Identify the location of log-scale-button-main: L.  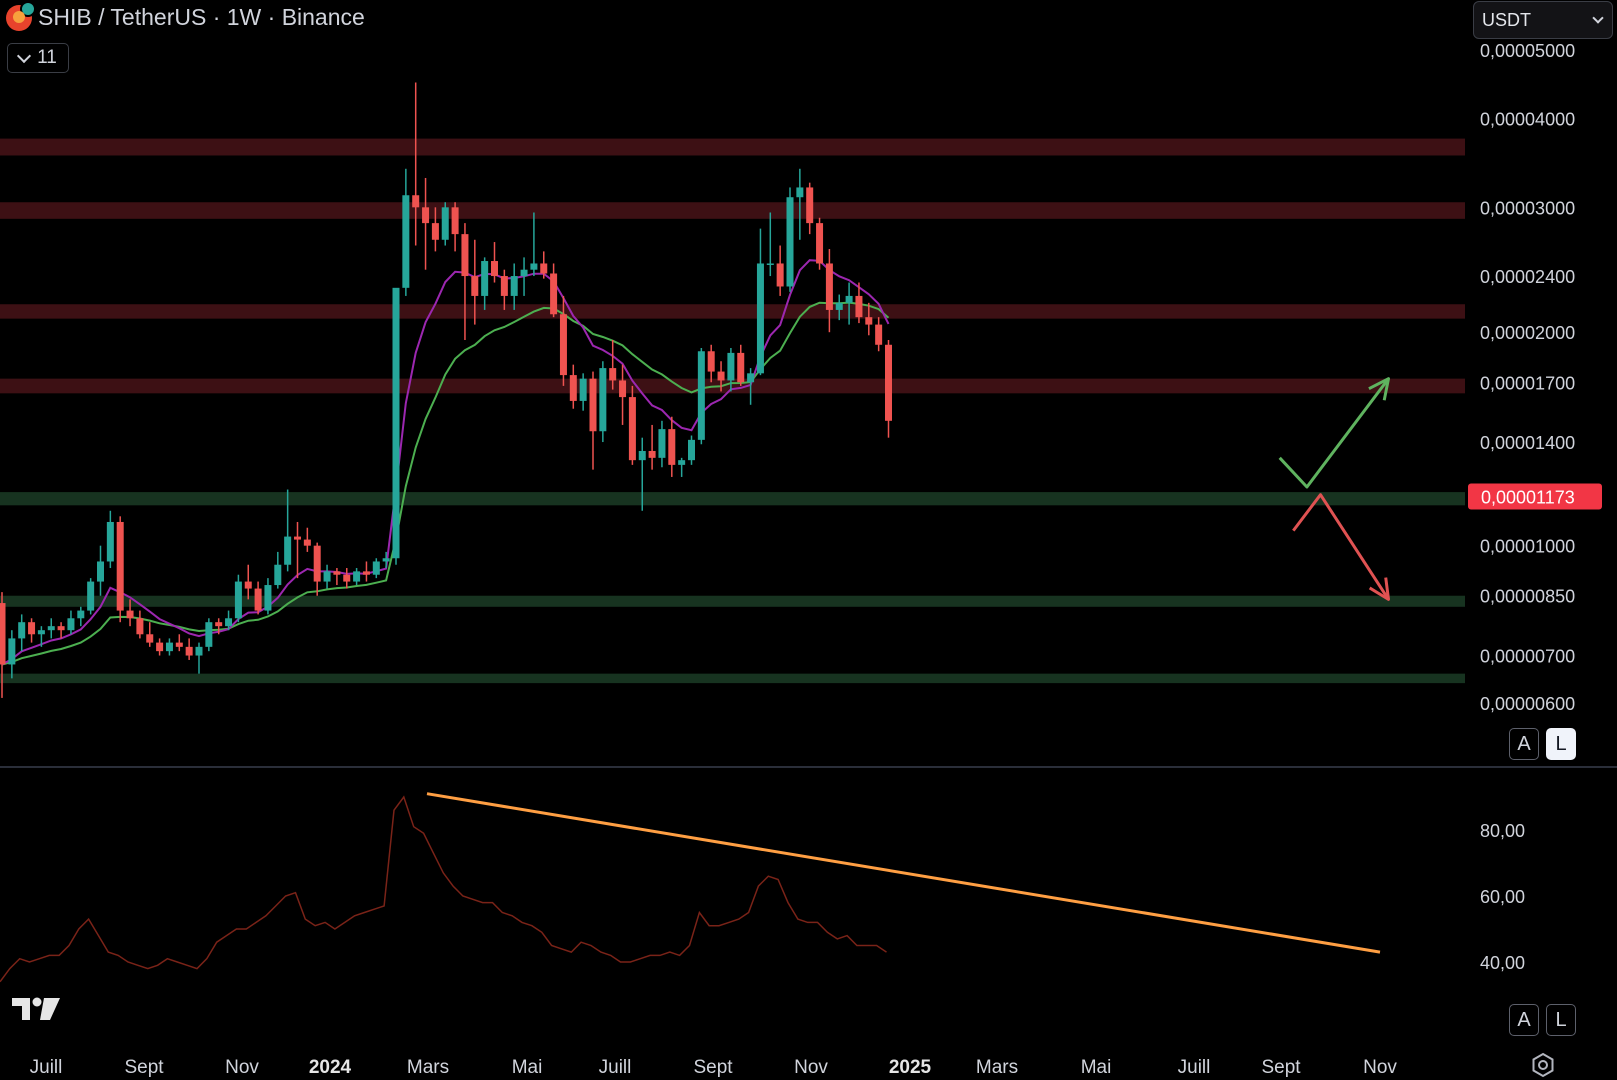
(1561, 744).